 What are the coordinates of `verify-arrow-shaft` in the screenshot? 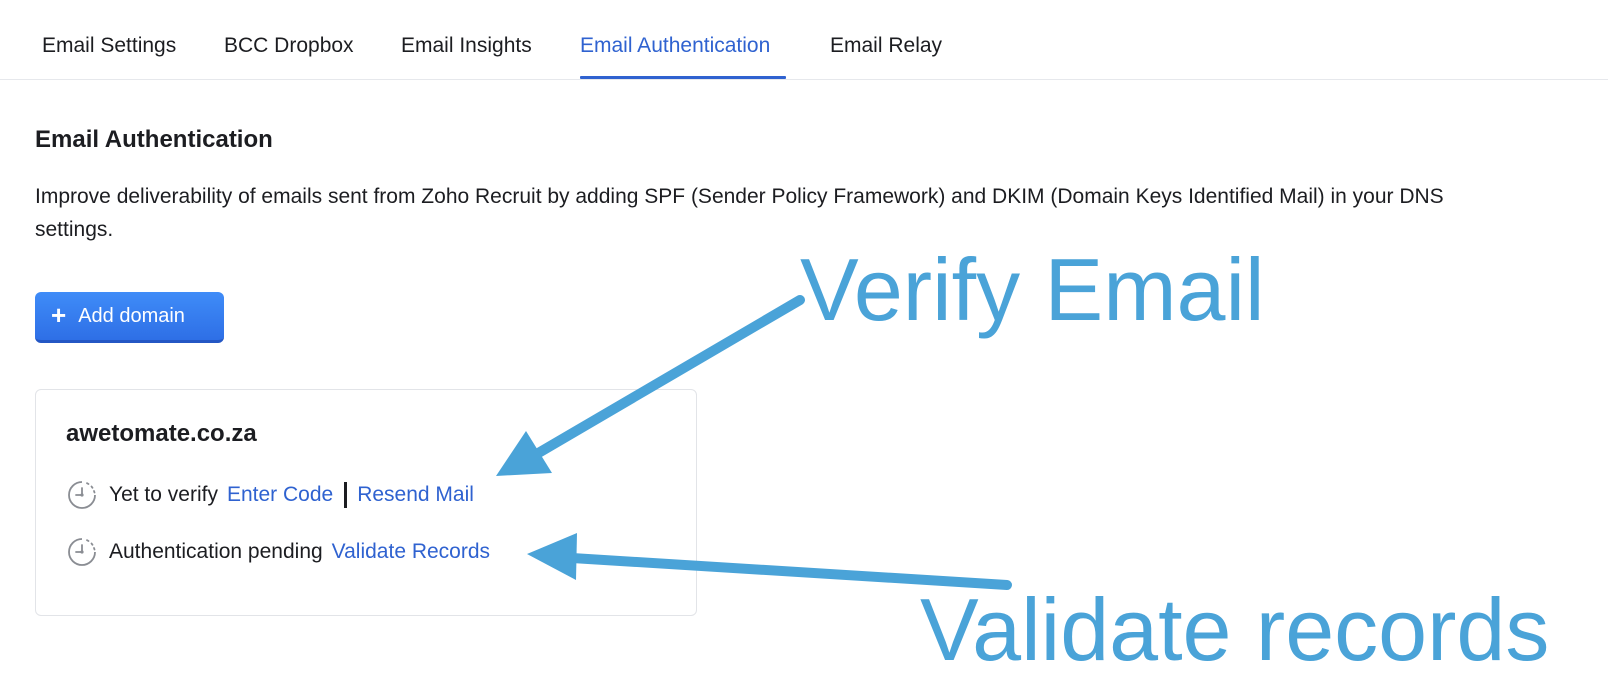 It's located at (667, 377).